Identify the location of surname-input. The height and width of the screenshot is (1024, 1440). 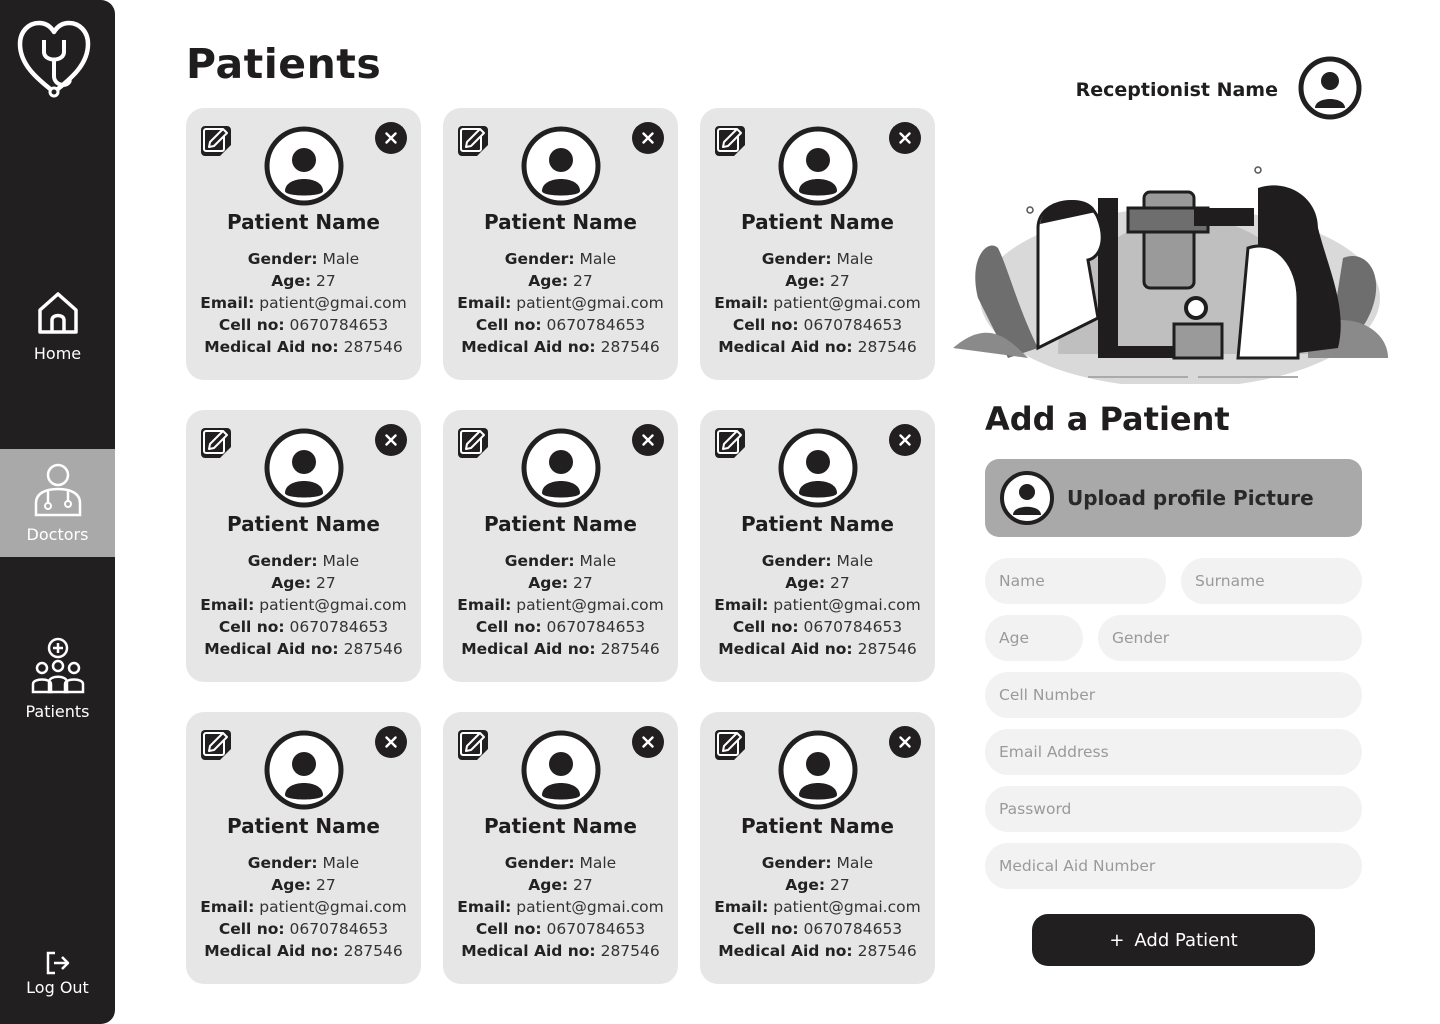
(1271, 581).